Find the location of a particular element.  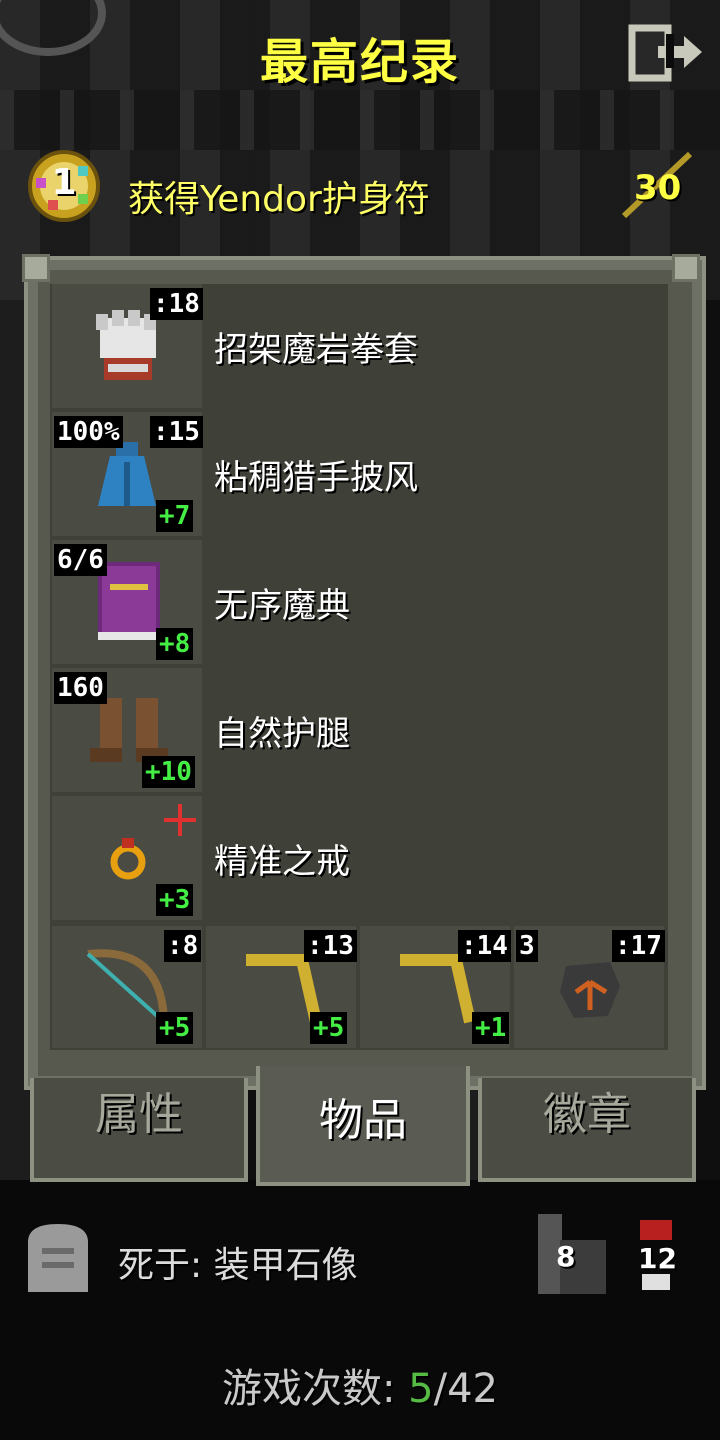

quickslot-row: :8 +5 :13 +5 :14 +1 3 :17 is located at coordinates (360, 987).